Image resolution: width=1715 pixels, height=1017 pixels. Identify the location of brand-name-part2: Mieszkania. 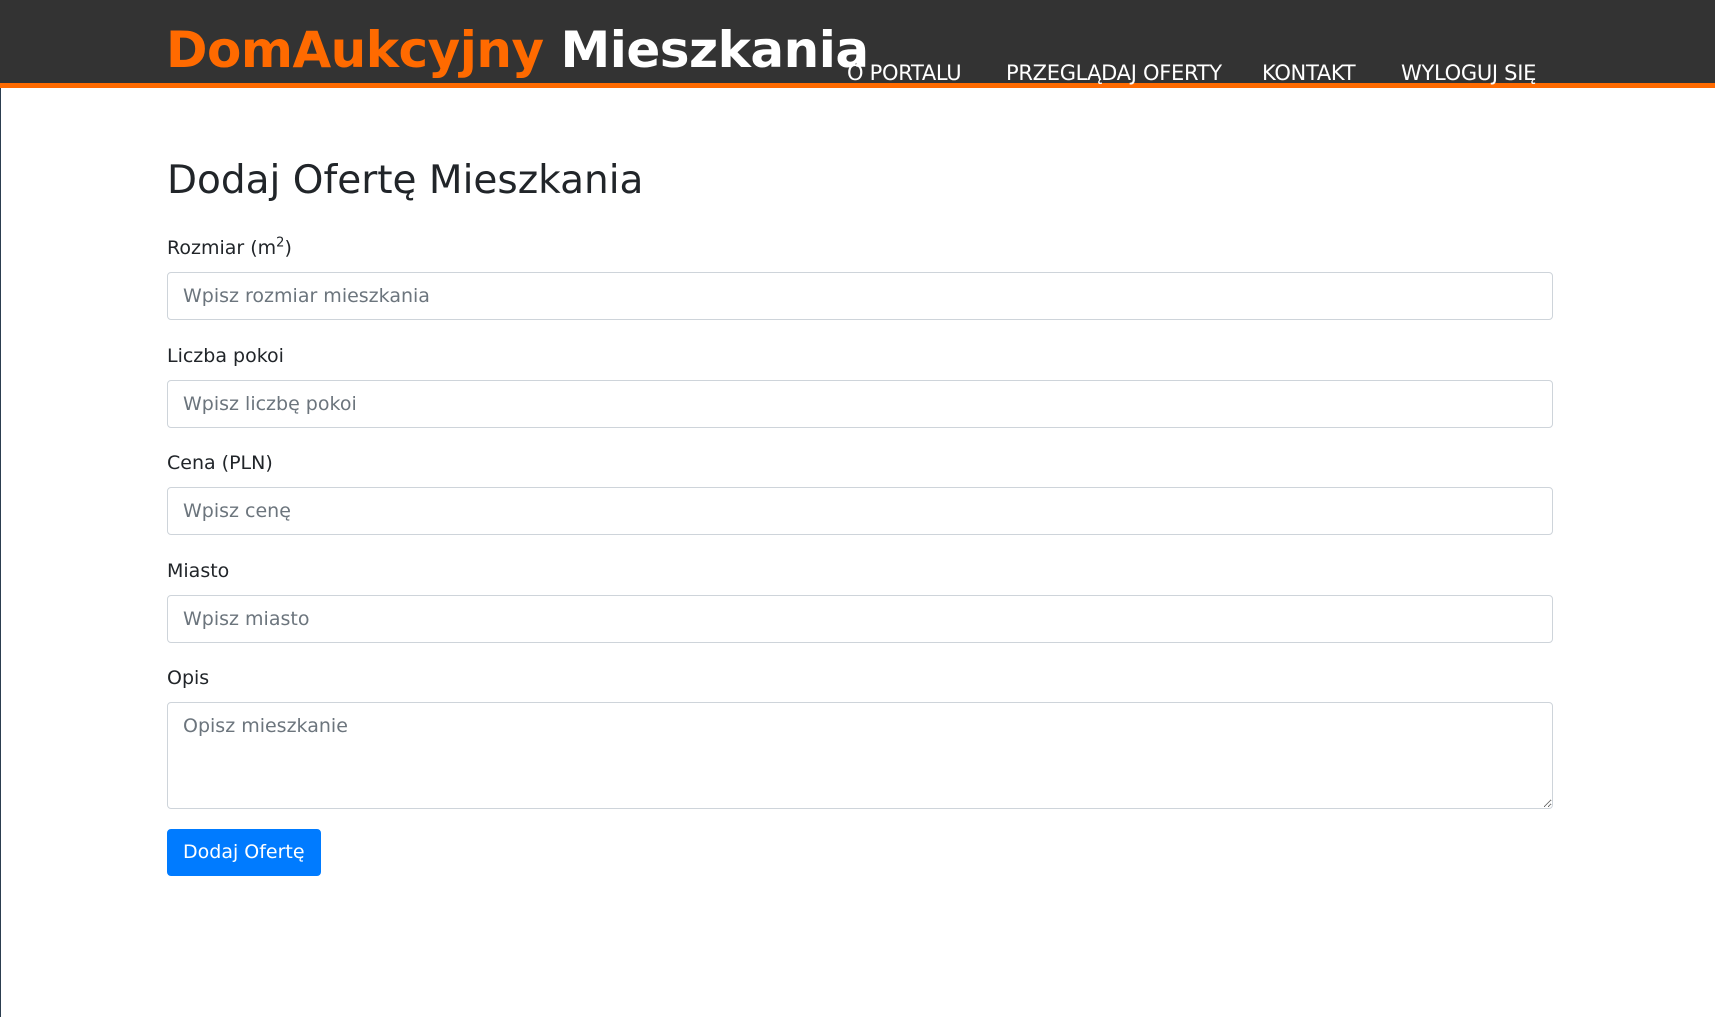
(714, 50).